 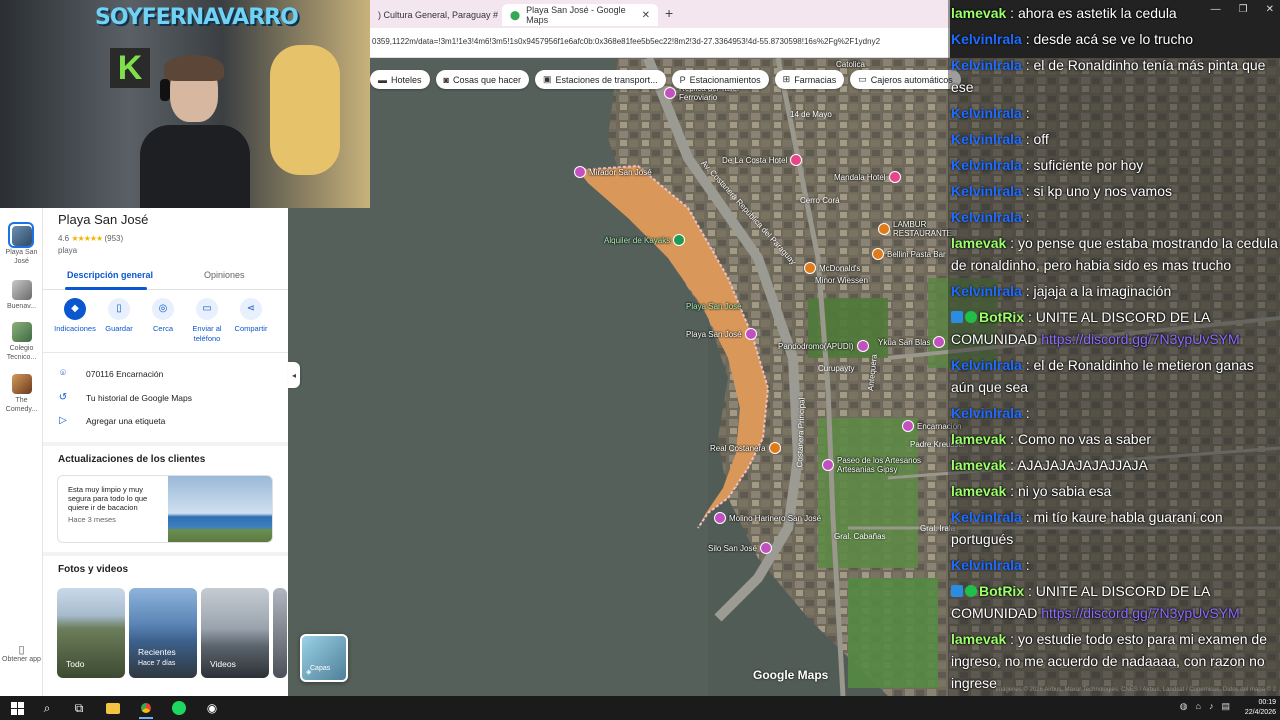 What do you see at coordinates (762, 160) in the screenshot?
I see `poi-costa-hotel: De La Costa Hotel` at bounding box center [762, 160].